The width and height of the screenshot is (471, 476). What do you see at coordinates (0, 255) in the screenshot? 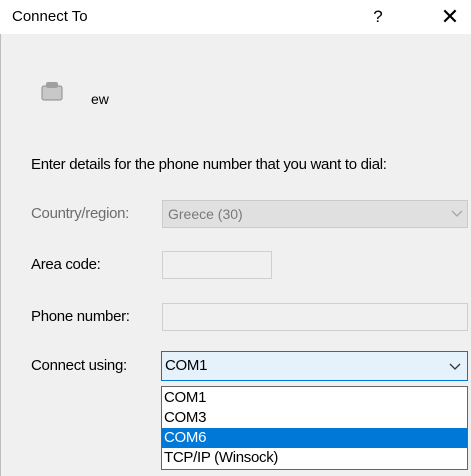
I see `window-border` at bounding box center [0, 255].